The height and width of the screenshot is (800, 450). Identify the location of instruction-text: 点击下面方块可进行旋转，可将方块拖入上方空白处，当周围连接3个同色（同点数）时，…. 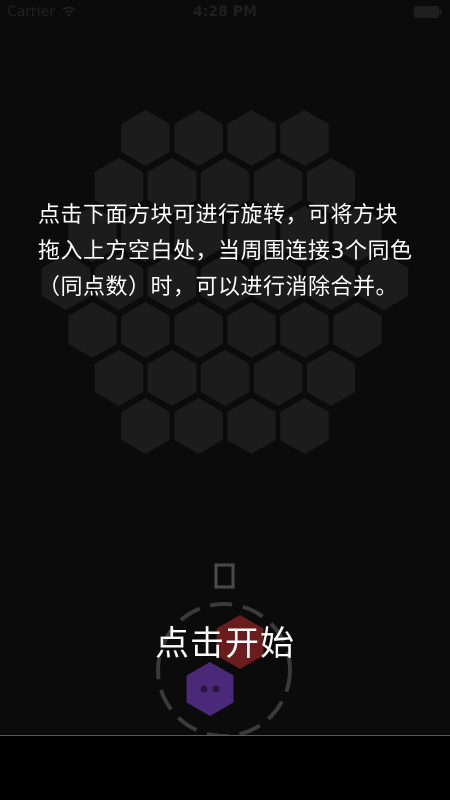
(225, 251).